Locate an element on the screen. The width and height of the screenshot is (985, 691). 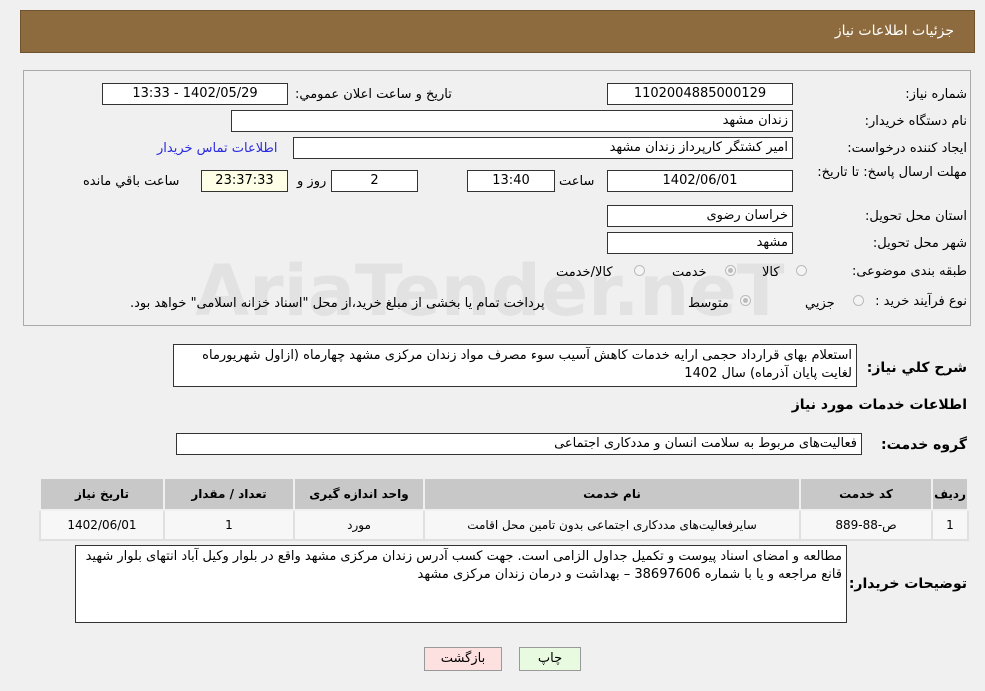
creator-field: امیر کشتگر کارپرداز زندان مشهد is located at coordinates (543, 148).